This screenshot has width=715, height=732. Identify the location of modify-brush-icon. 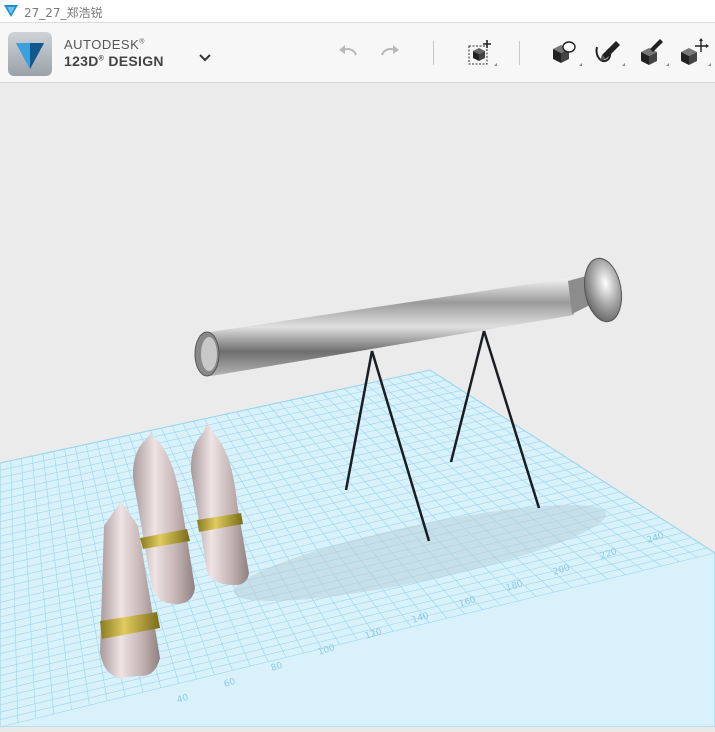
(653, 53).